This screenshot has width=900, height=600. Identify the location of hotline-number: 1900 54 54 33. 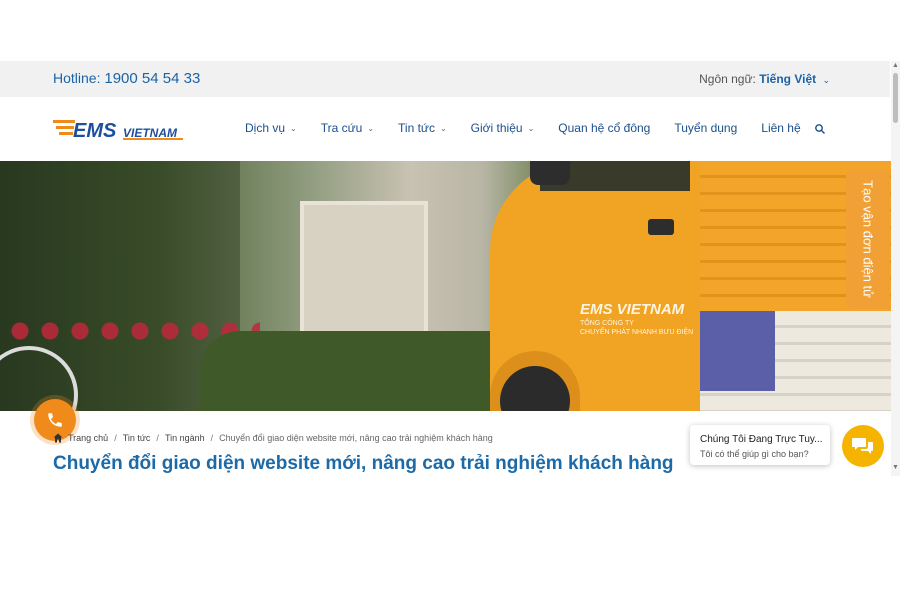
(152, 78).